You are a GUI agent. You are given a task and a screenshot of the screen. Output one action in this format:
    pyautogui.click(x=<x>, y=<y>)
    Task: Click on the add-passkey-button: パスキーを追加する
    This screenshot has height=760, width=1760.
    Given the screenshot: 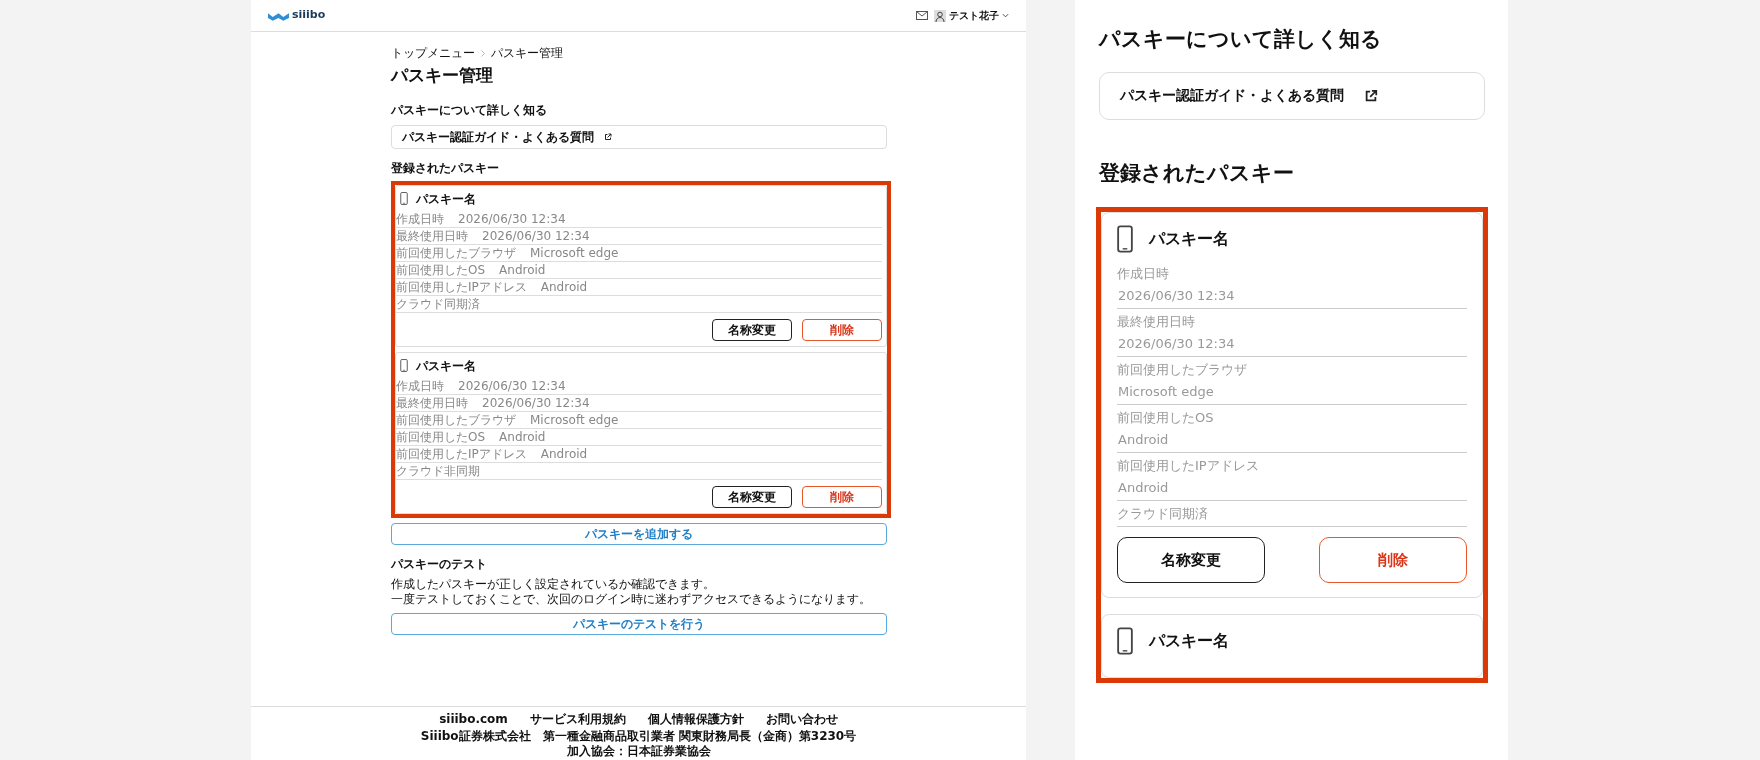 What is the action you would take?
    pyautogui.click(x=639, y=533)
    